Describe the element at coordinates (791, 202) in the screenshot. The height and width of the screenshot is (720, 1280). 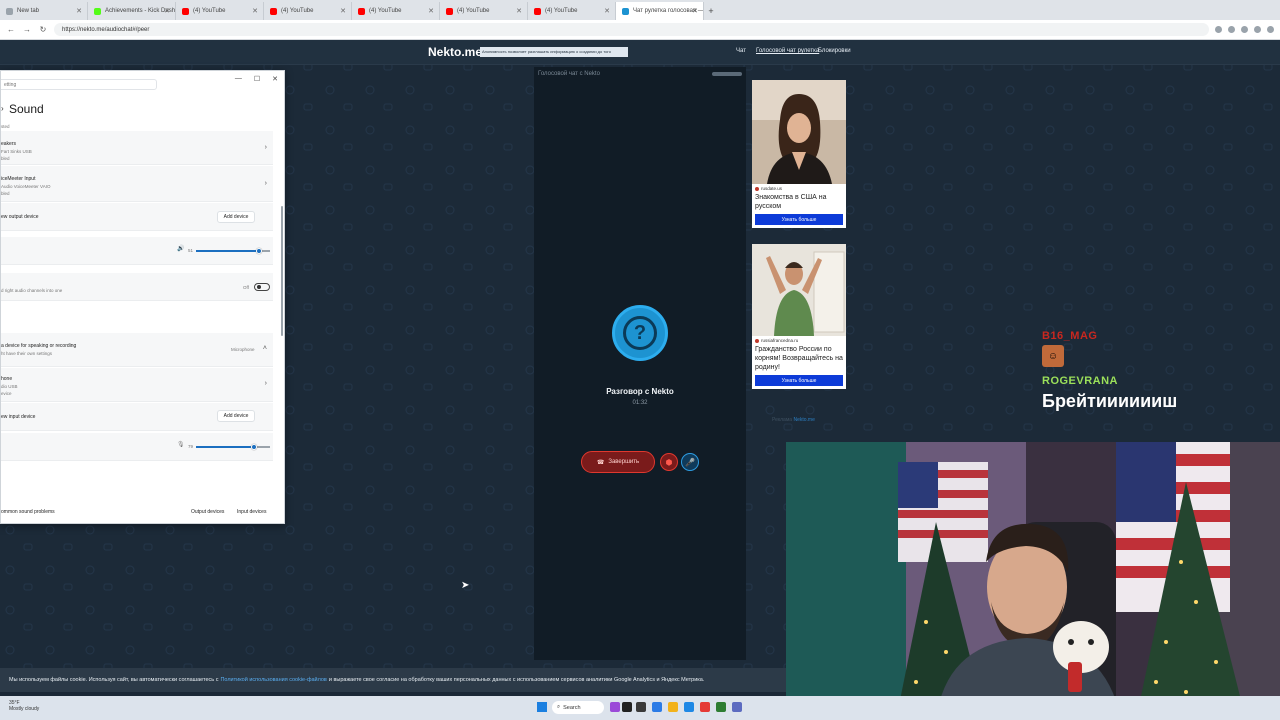
I see `ad-title-1: Знакомства в США на русском` at that location.